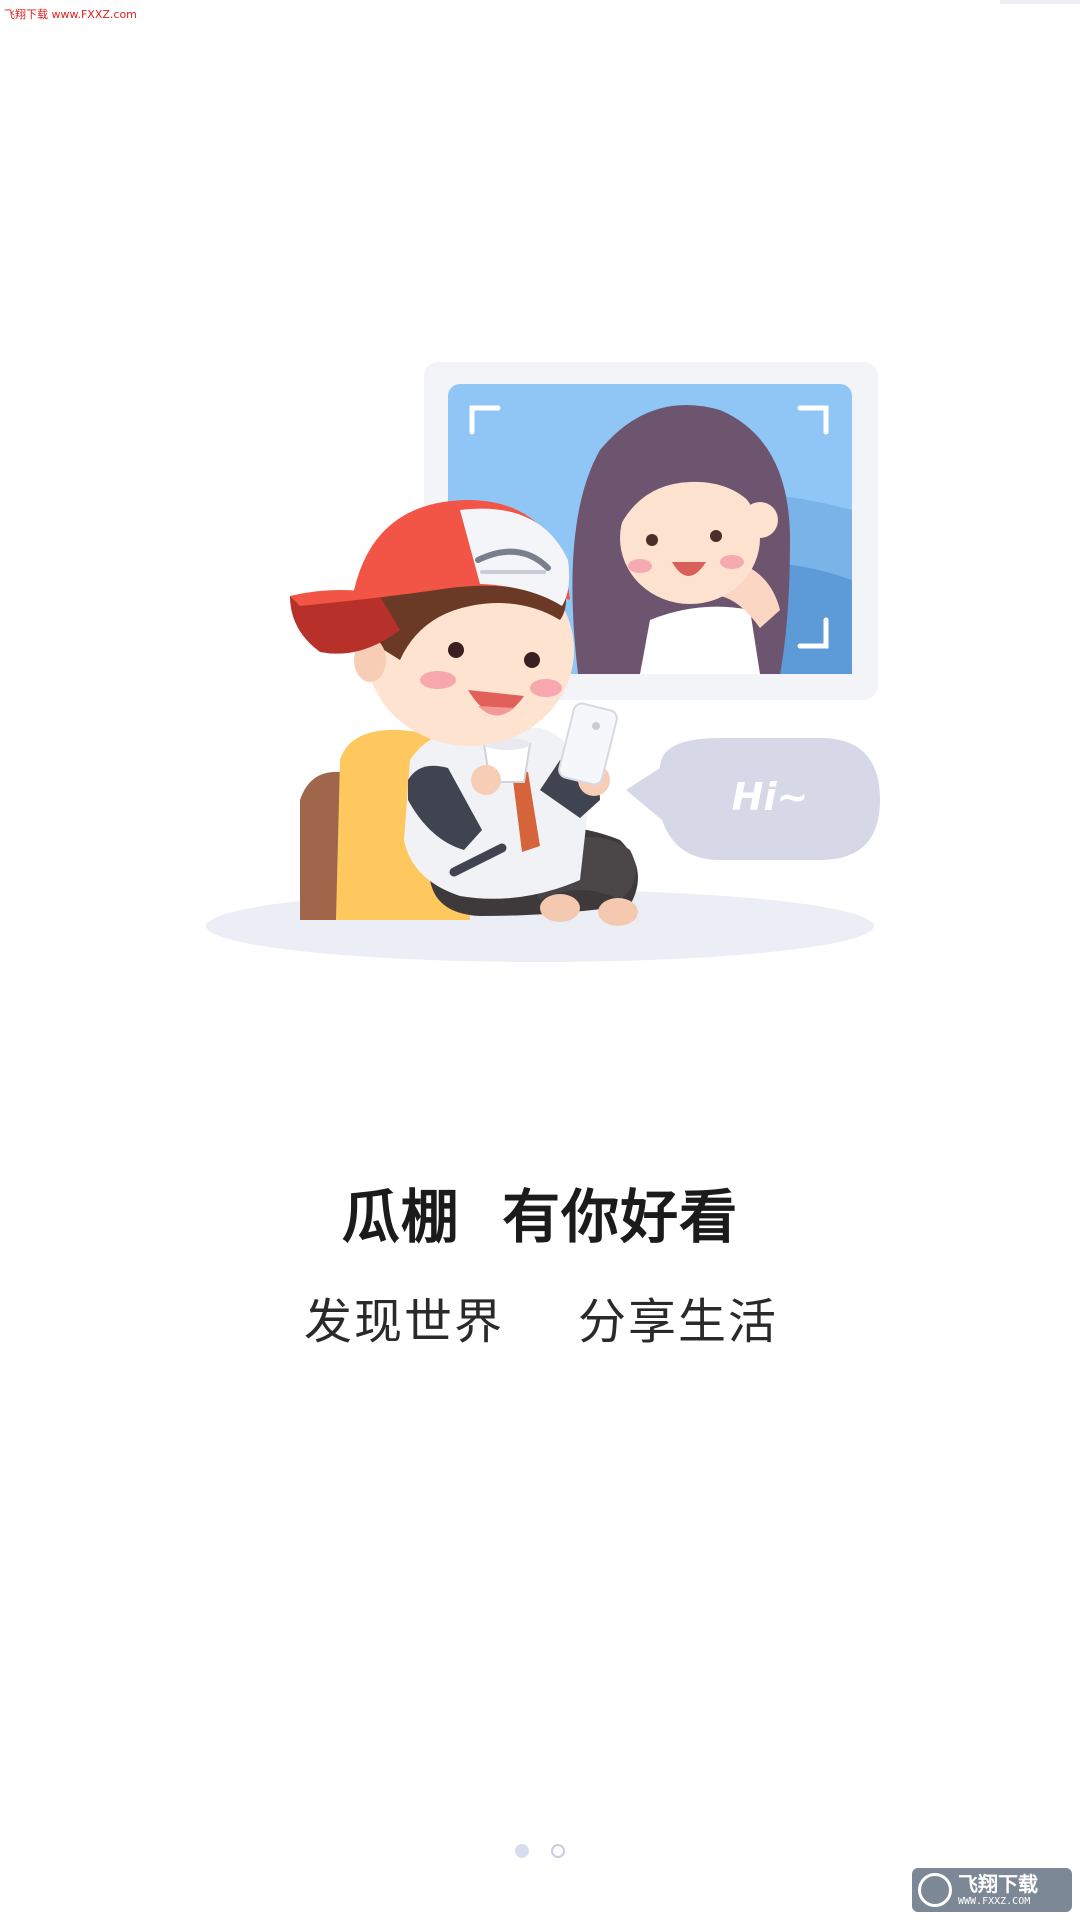  Describe the element at coordinates (998, 1883) in the screenshot. I see `watermark-badge-cn: 飞翔下载` at that location.